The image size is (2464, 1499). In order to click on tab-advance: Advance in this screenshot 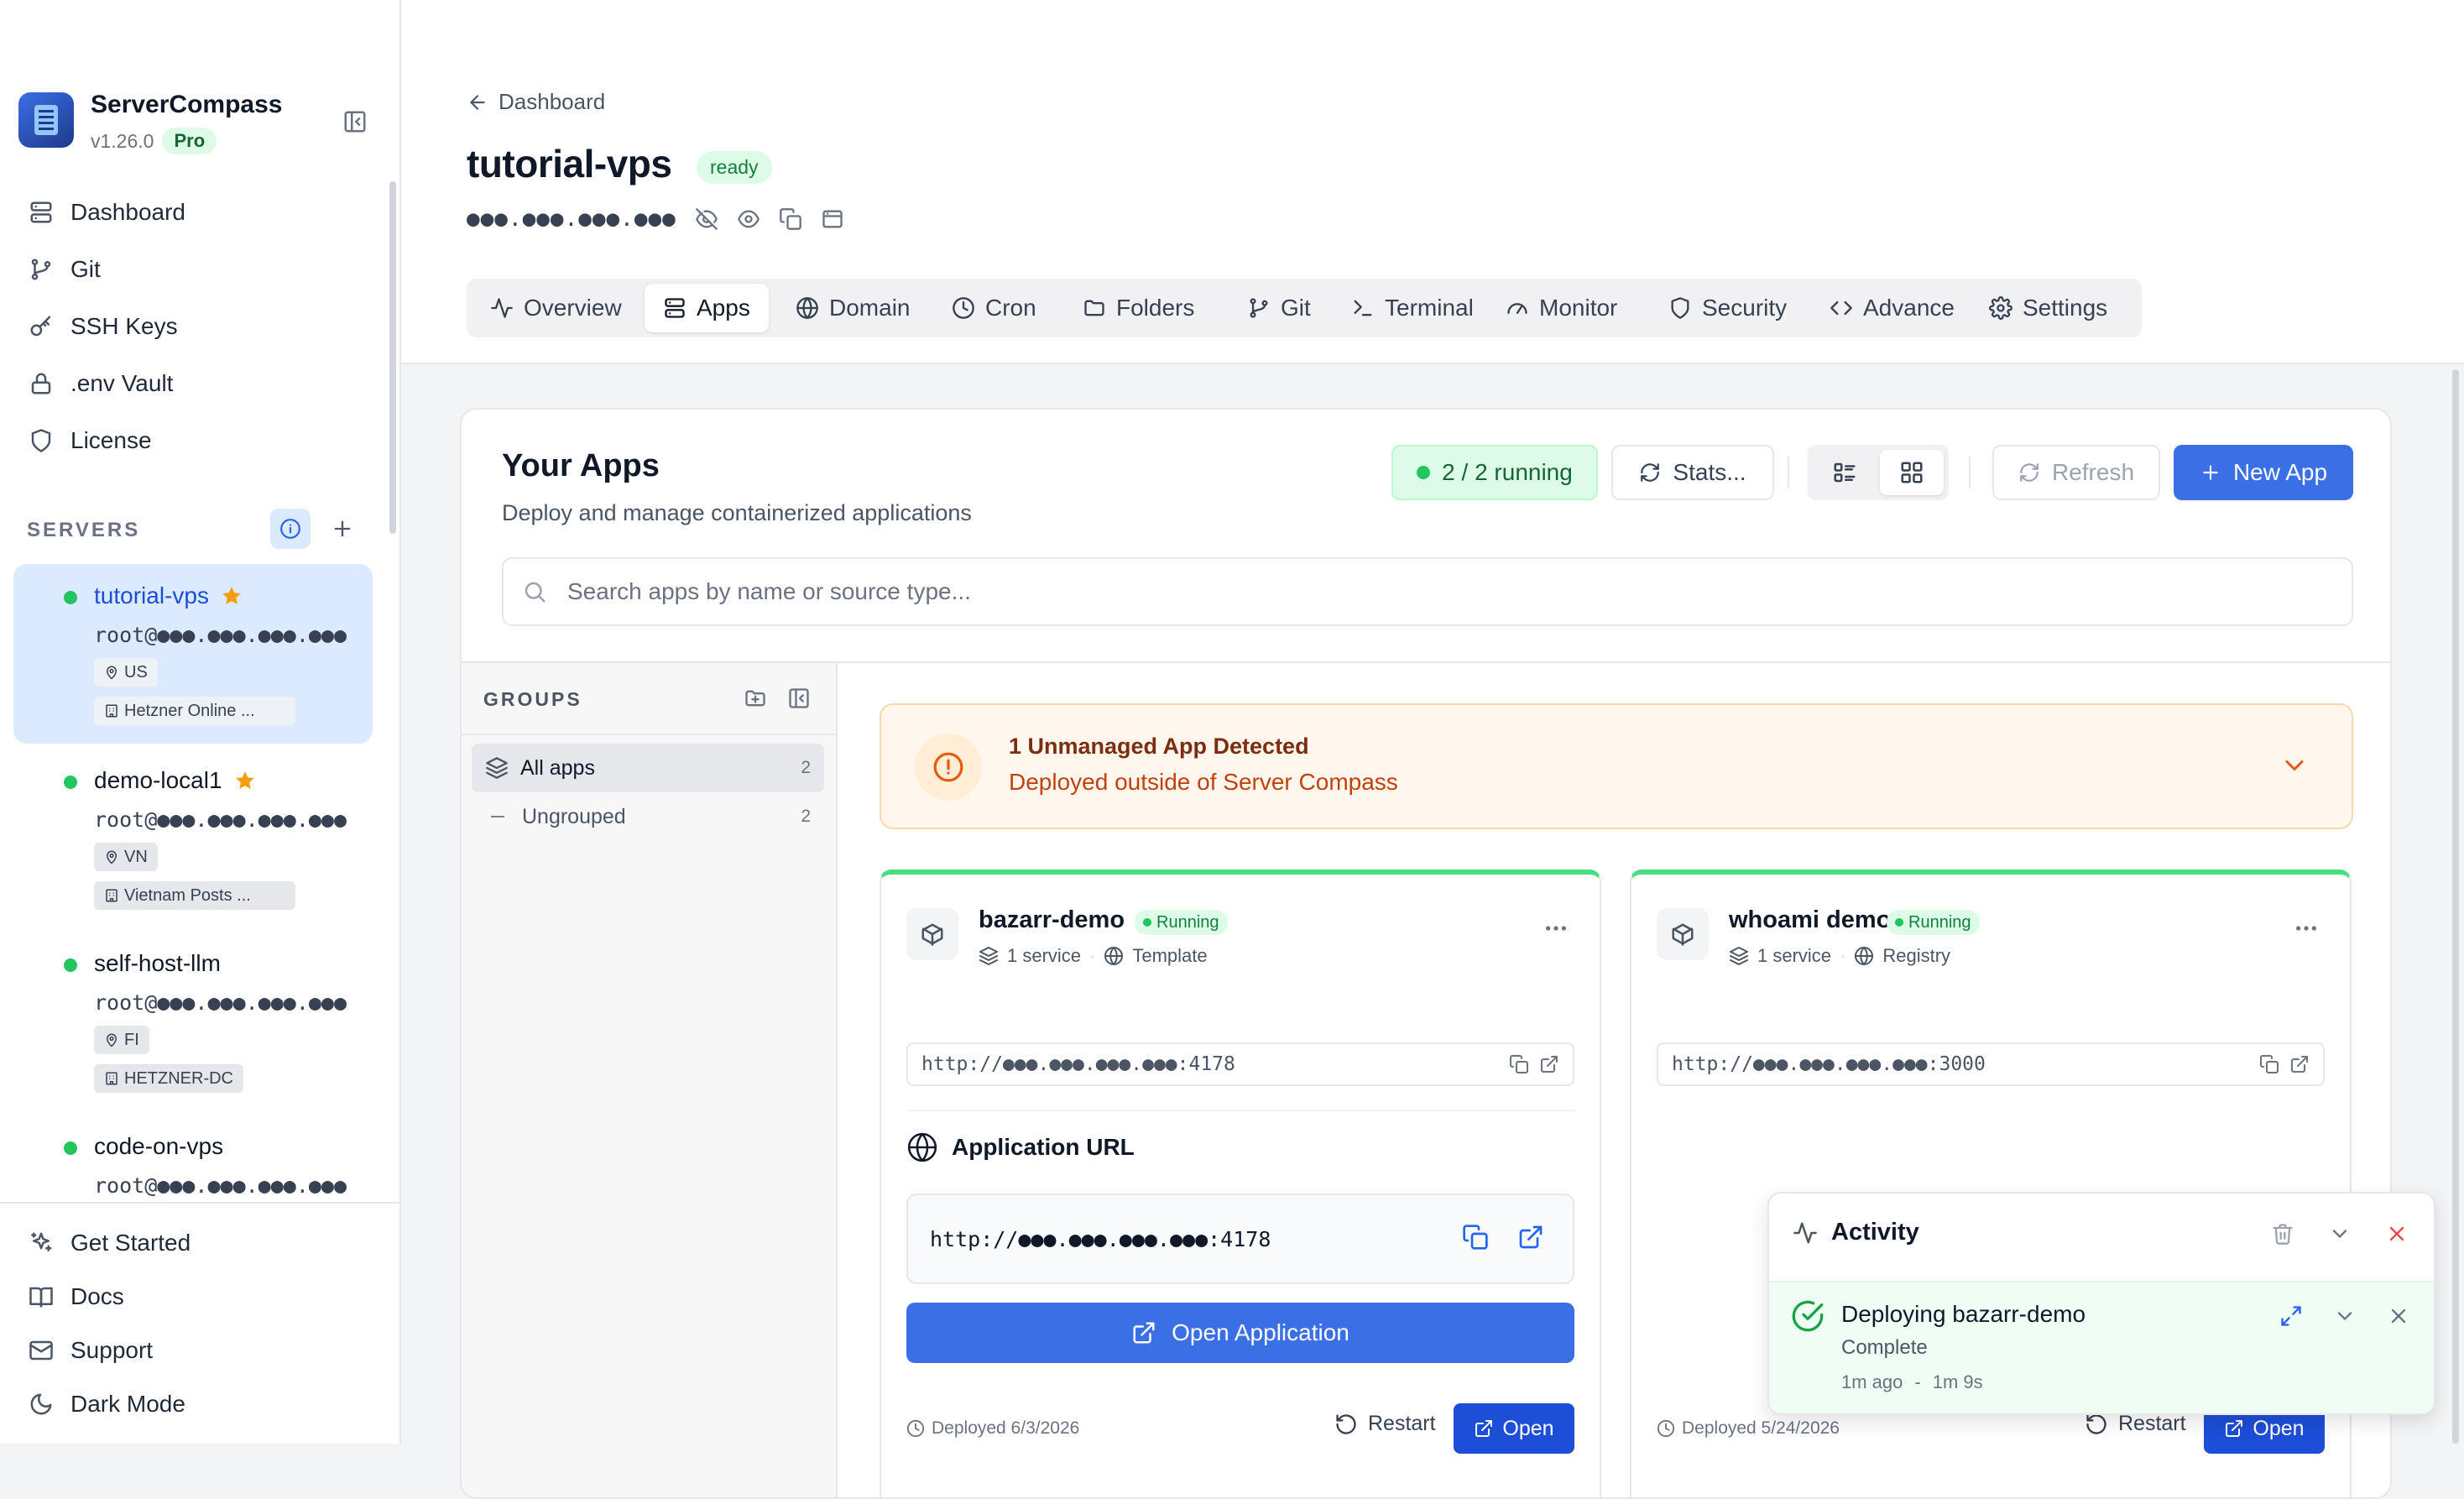, I will do `click(1892, 308)`.